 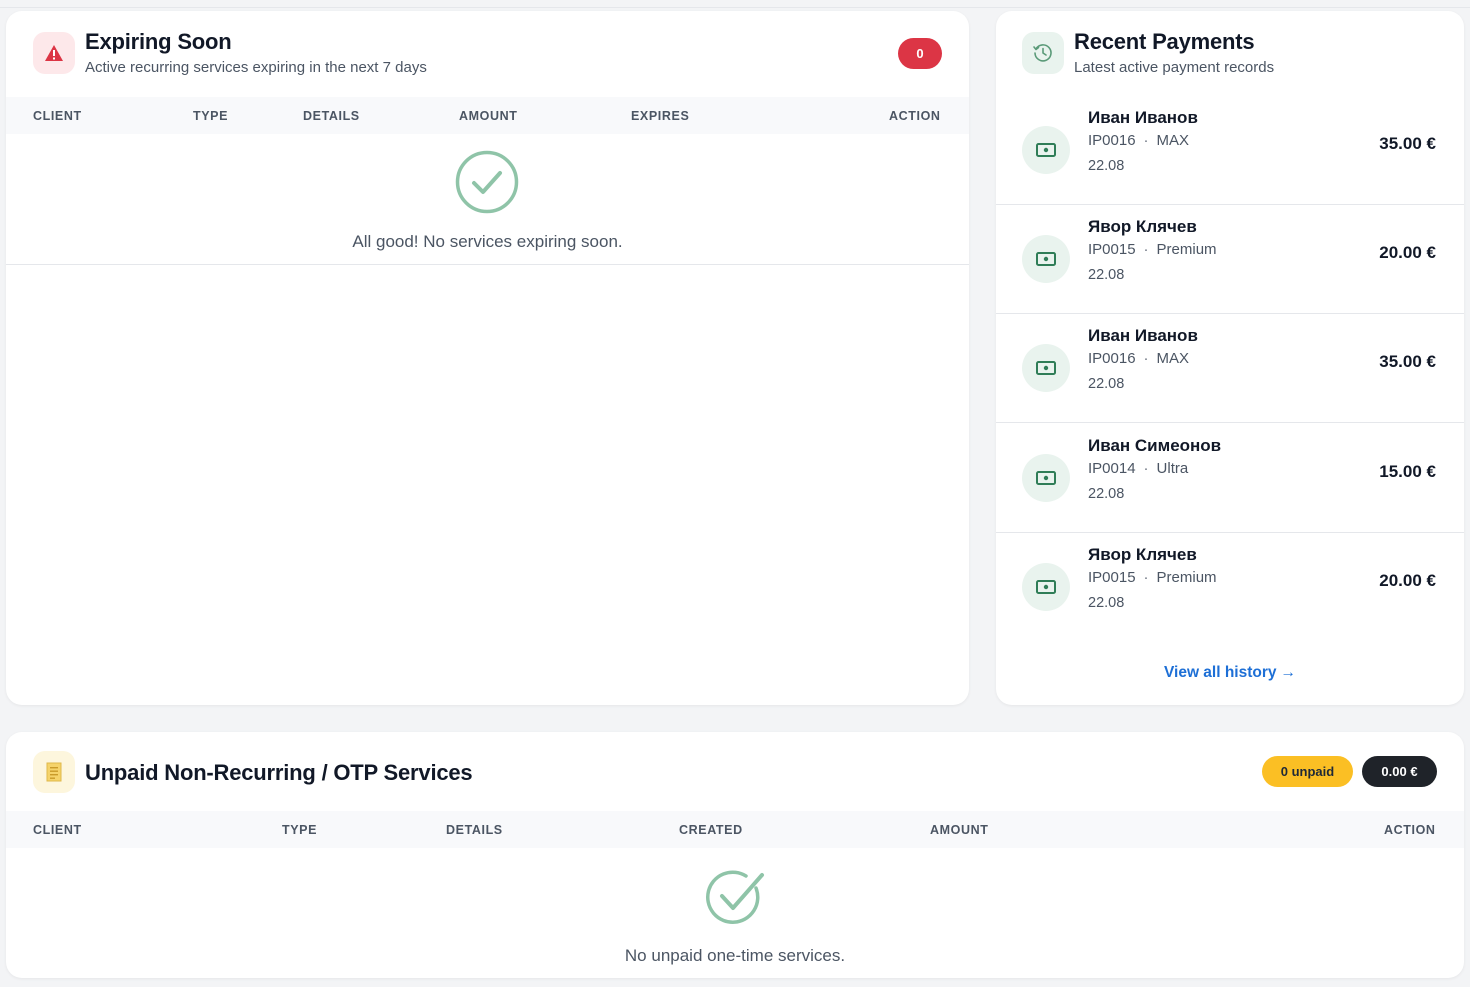 What do you see at coordinates (1174, 67) in the screenshot?
I see `payments-subtitle: Latest active payment records` at bounding box center [1174, 67].